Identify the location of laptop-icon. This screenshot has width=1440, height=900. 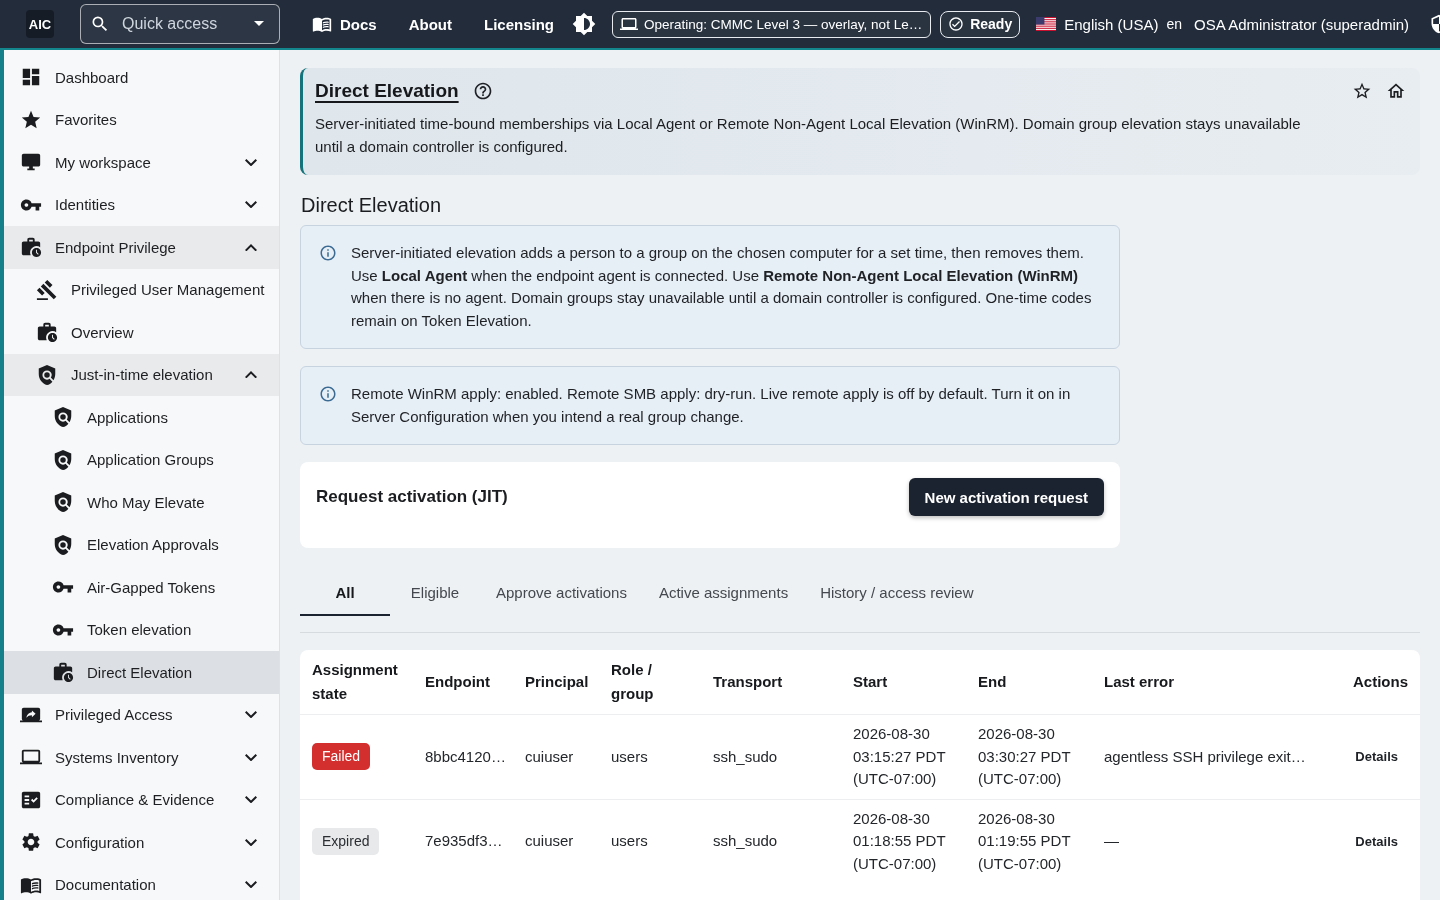
(629, 24).